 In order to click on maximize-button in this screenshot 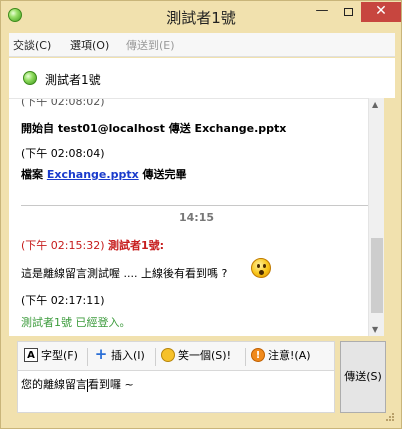, I will do `click(348, 12)`.